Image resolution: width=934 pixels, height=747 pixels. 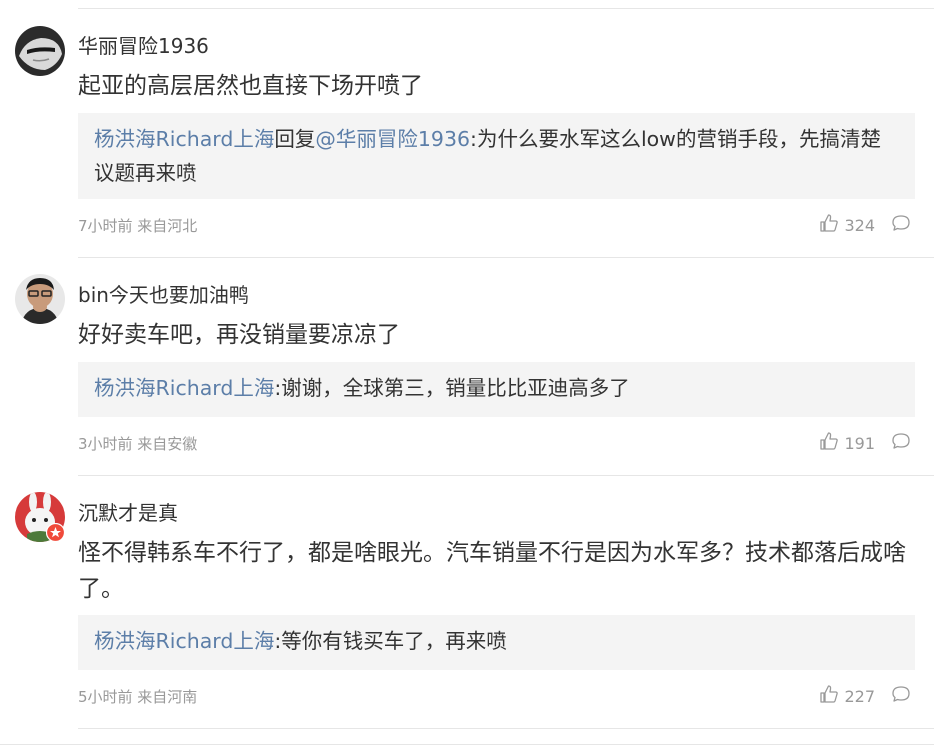 What do you see at coordinates (859, 443) in the screenshot?
I see `like-count: 191` at bounding box center [859, 443].